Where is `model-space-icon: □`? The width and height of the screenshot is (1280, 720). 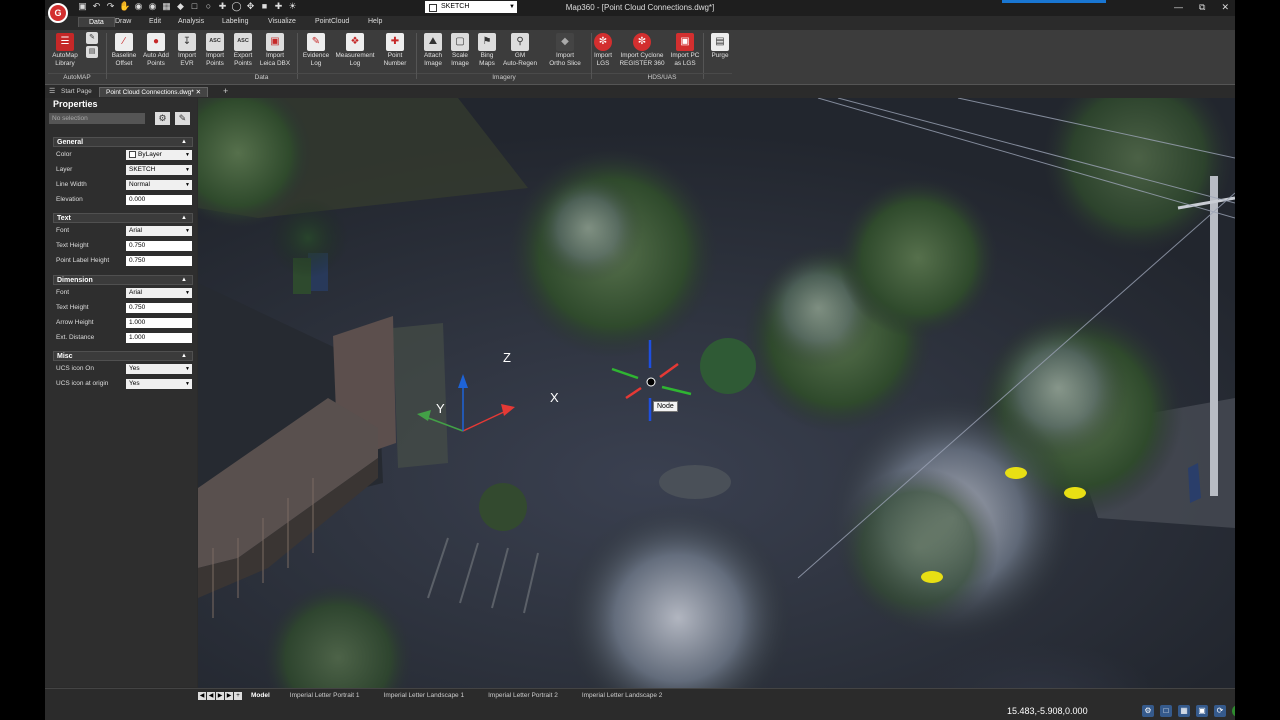
model-space-icon: □ is located at coordinates (1166, 711).